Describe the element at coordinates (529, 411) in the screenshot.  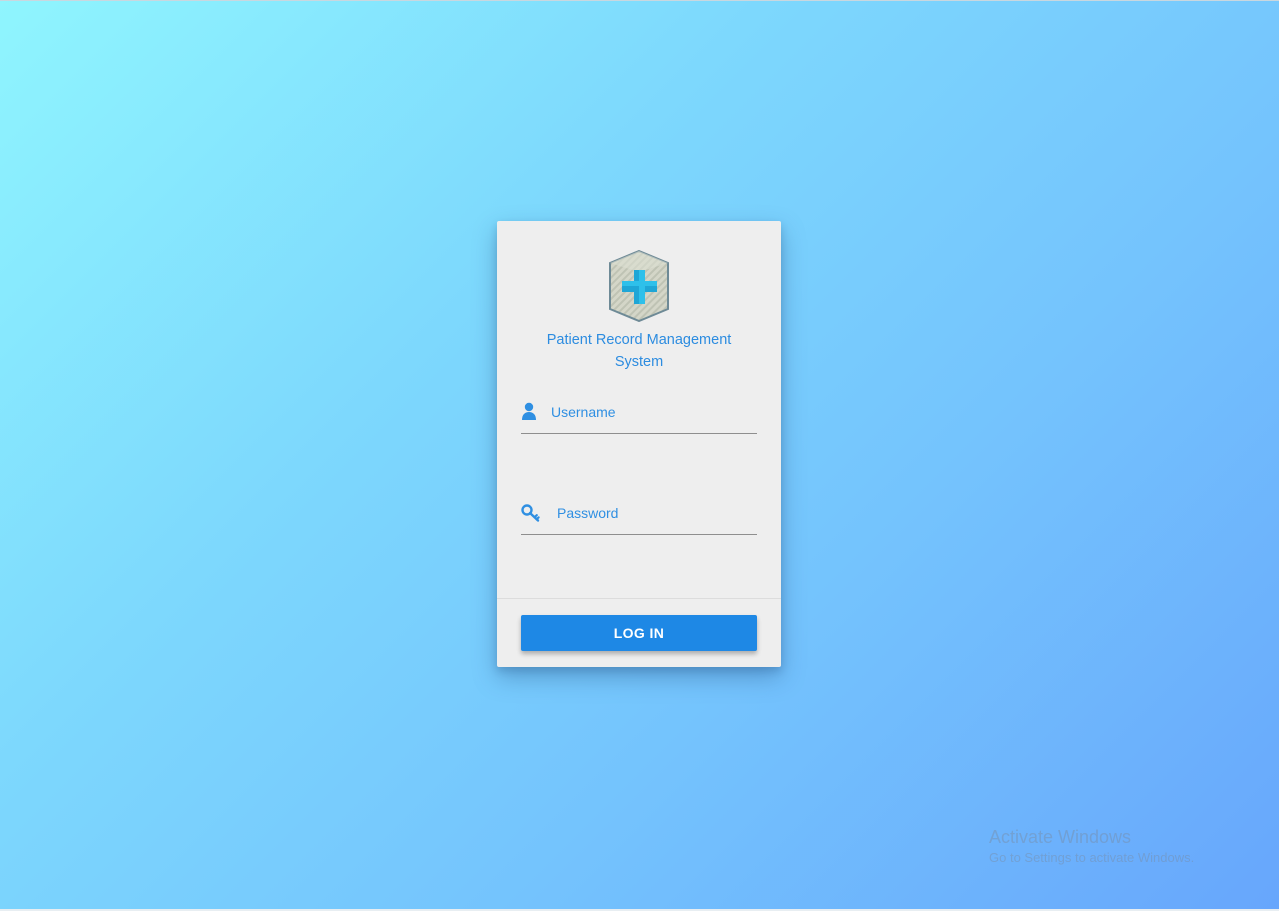
I see `user-icon` at that location.